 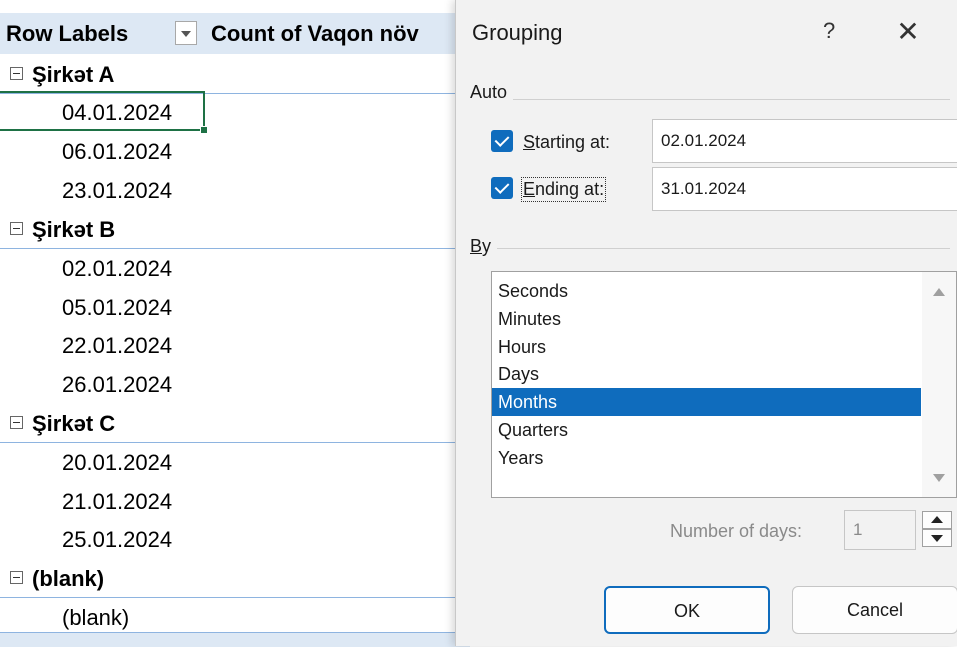 I want to click on pivot-group-row: Şirkət A, so click(x=235, y=75).